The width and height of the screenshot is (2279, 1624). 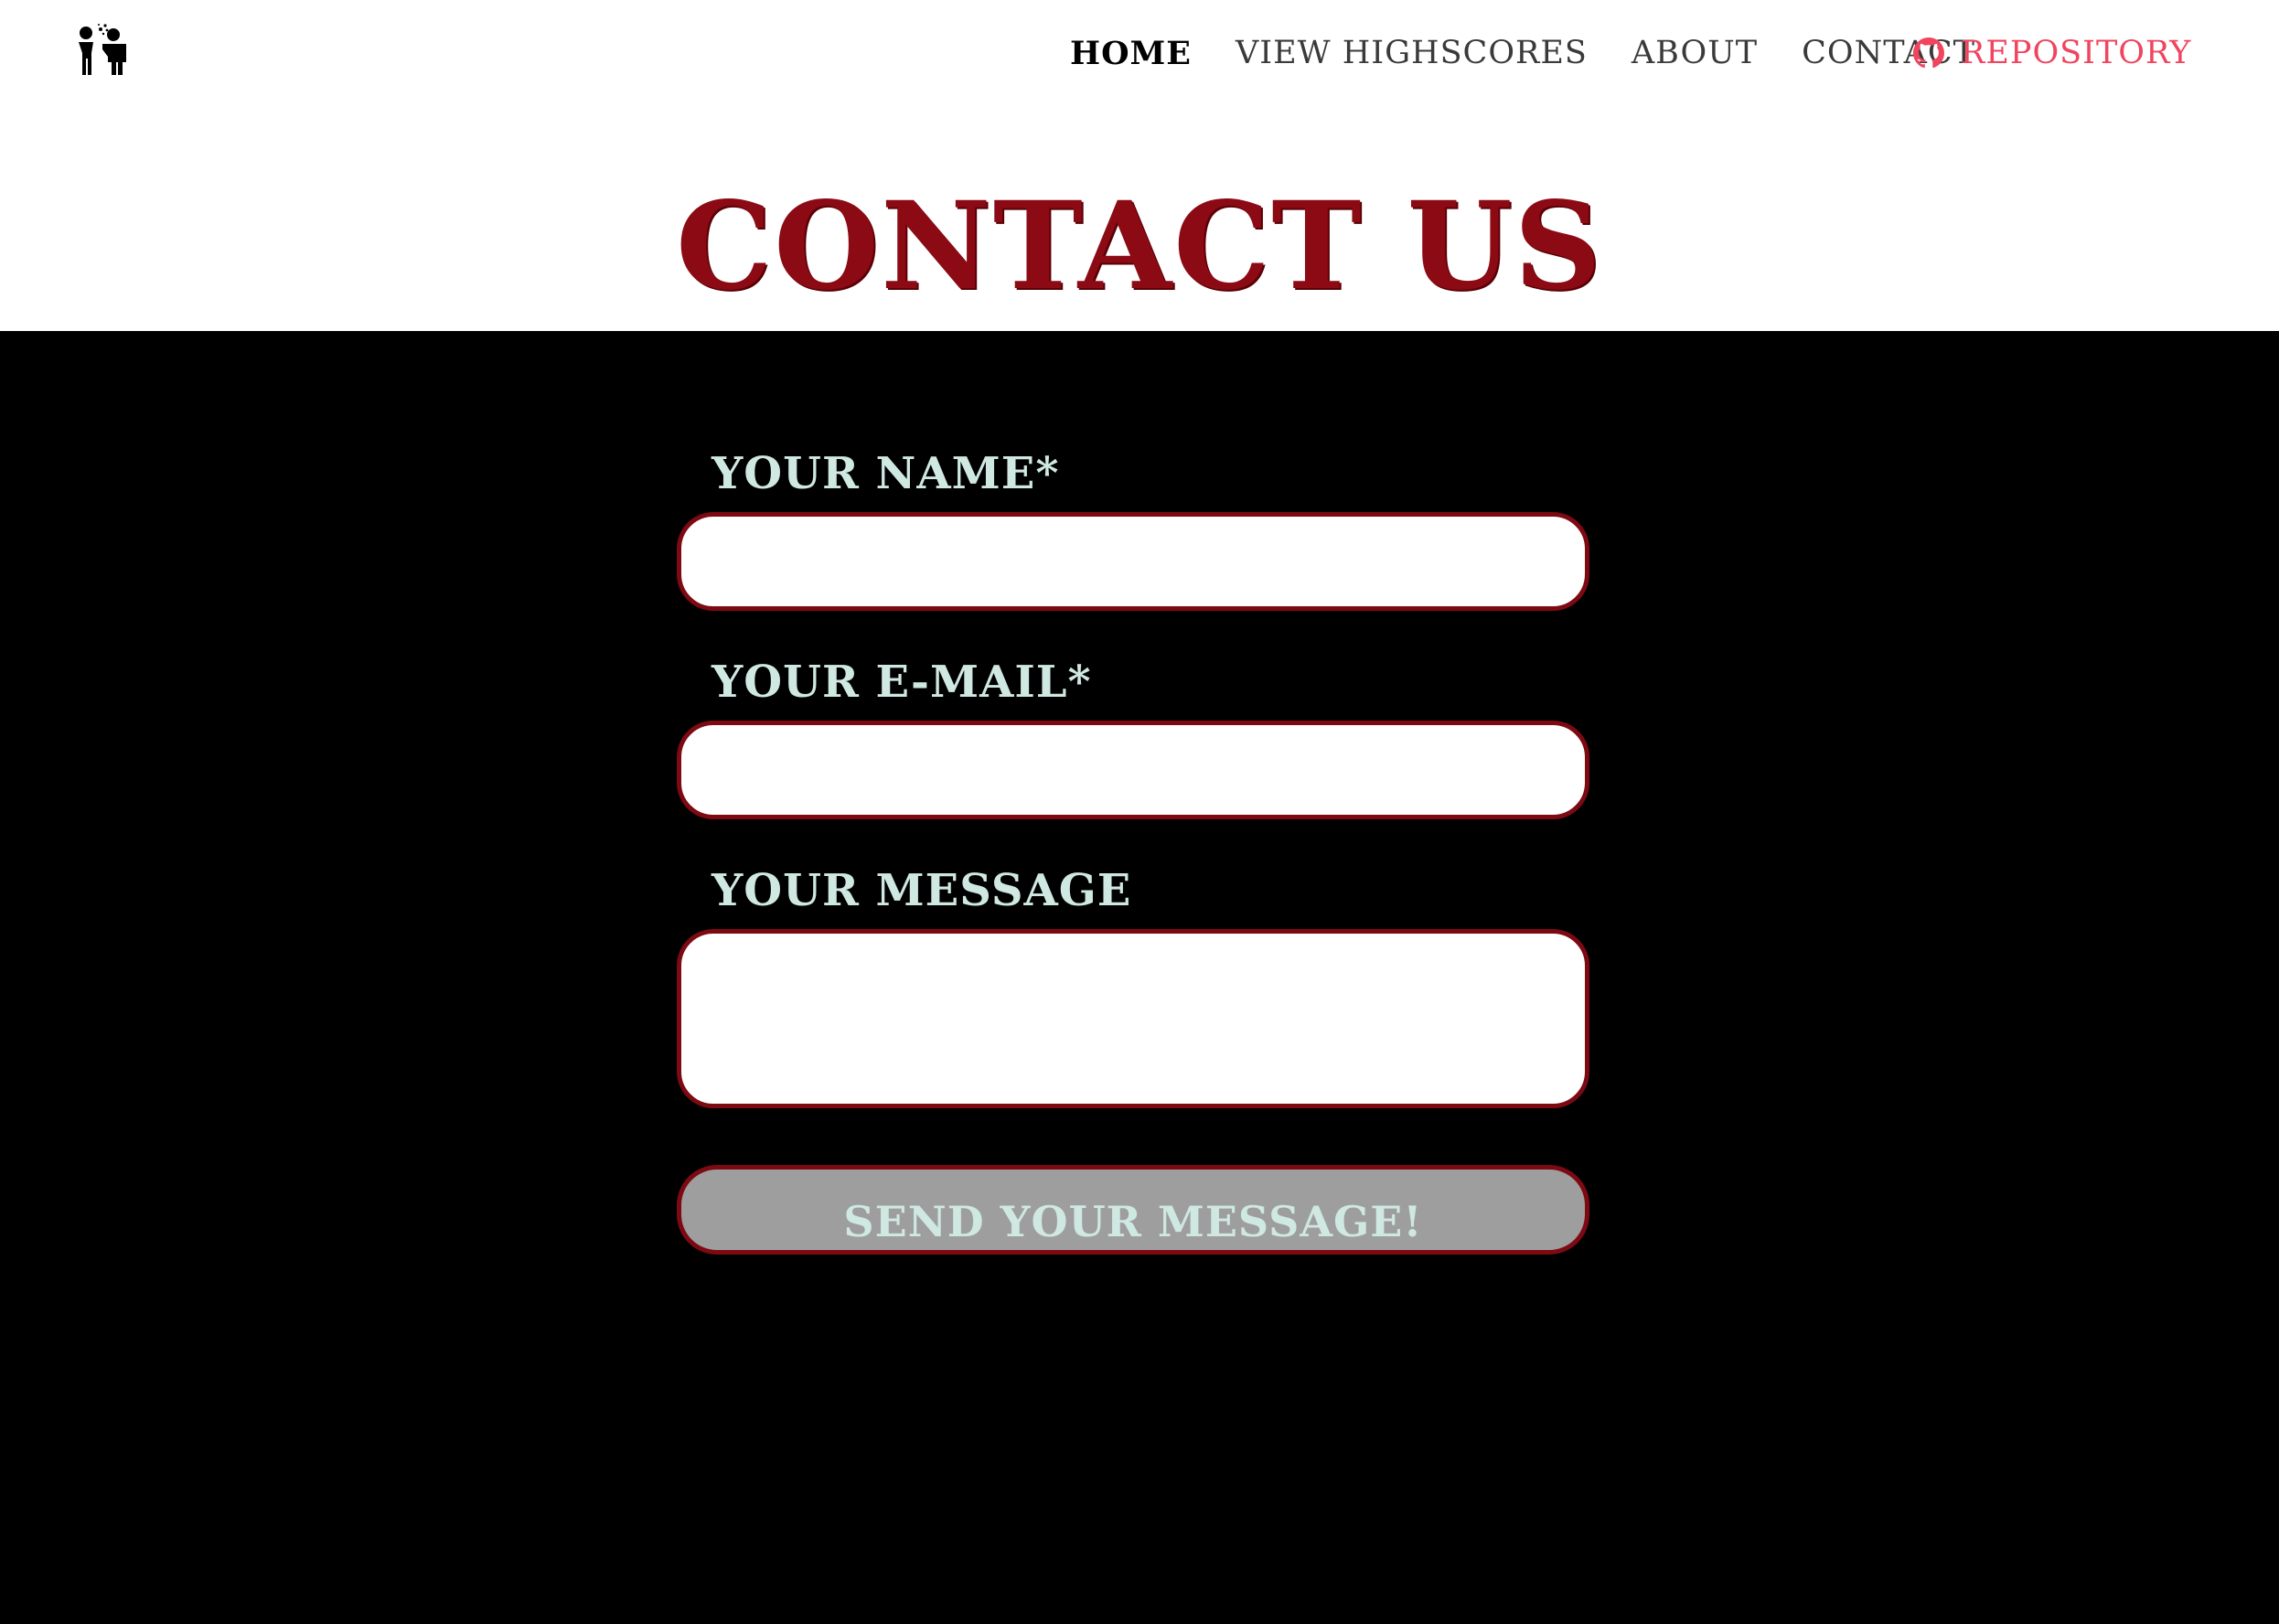 What do you see at coordinates (886, 473) in the screenshot?
I see `name-field-label: YOUR NAME*` at bounding box center [886, 473].